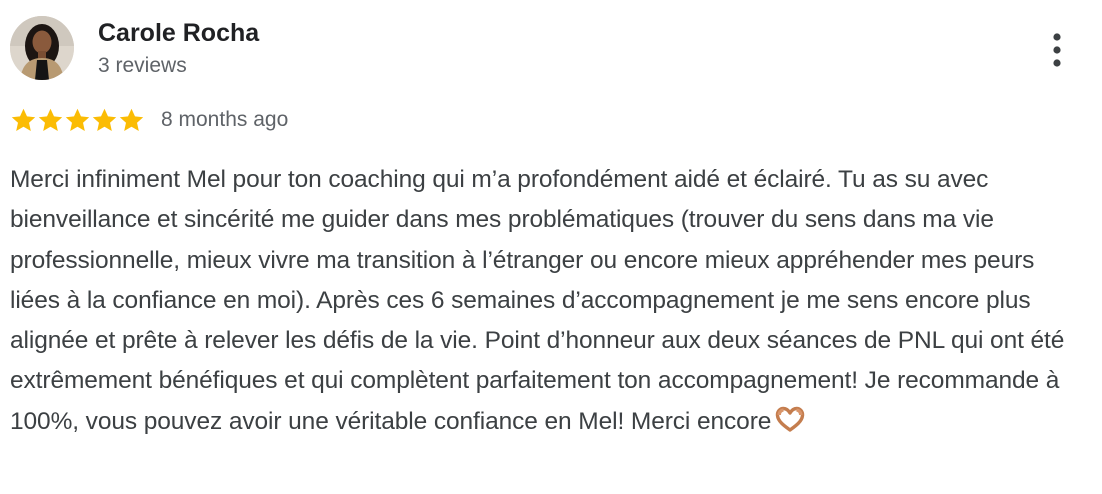 This screenshot has width=1102, height=494. I want to click on star-rating, so click(77, 120).